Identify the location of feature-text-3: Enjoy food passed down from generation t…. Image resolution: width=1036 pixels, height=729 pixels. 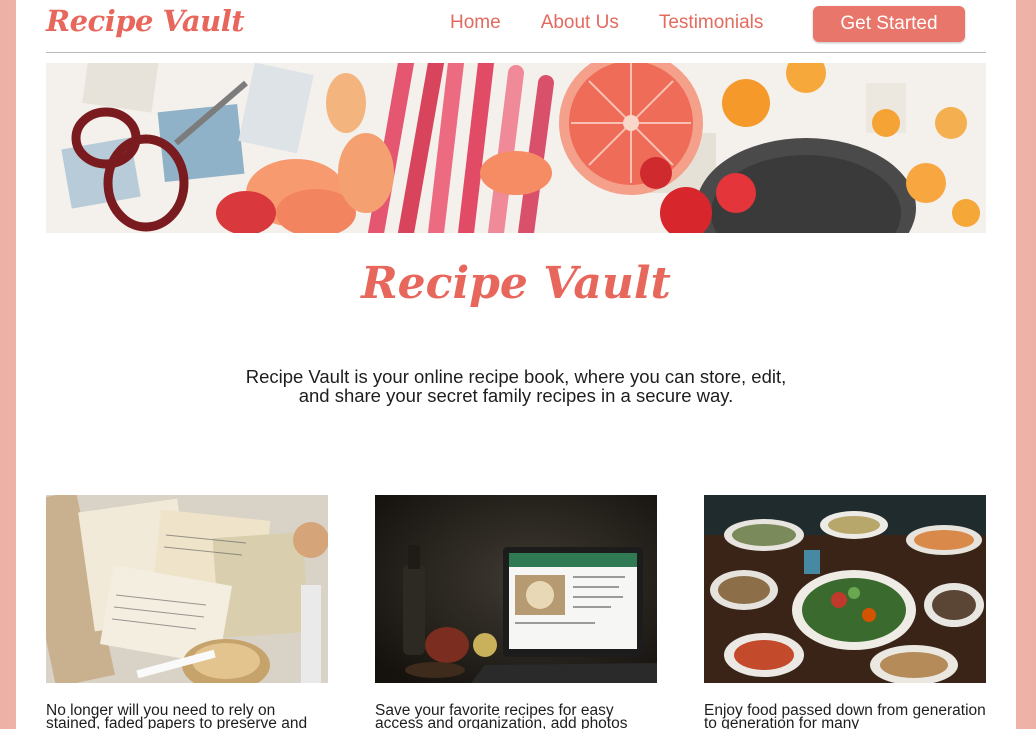
(845, 715).